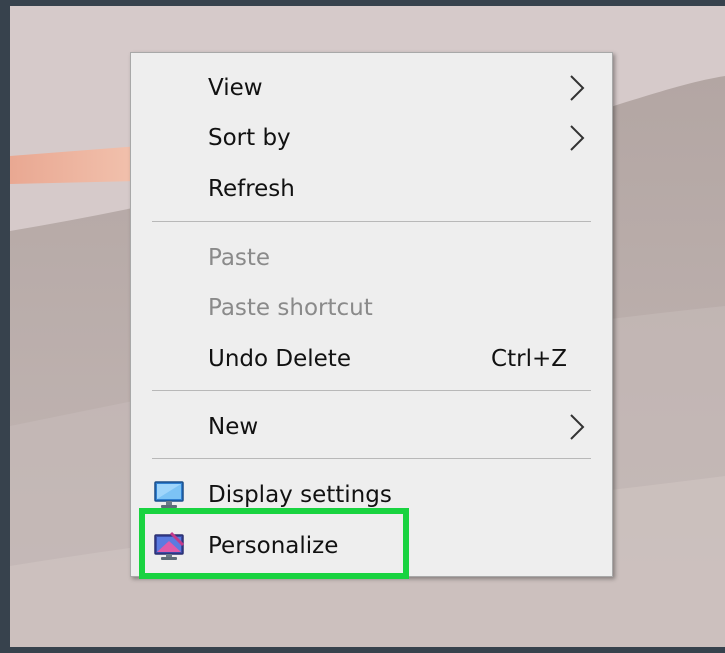  I want to click on menu-item-sort-by: Sort by, so click(371, 138).